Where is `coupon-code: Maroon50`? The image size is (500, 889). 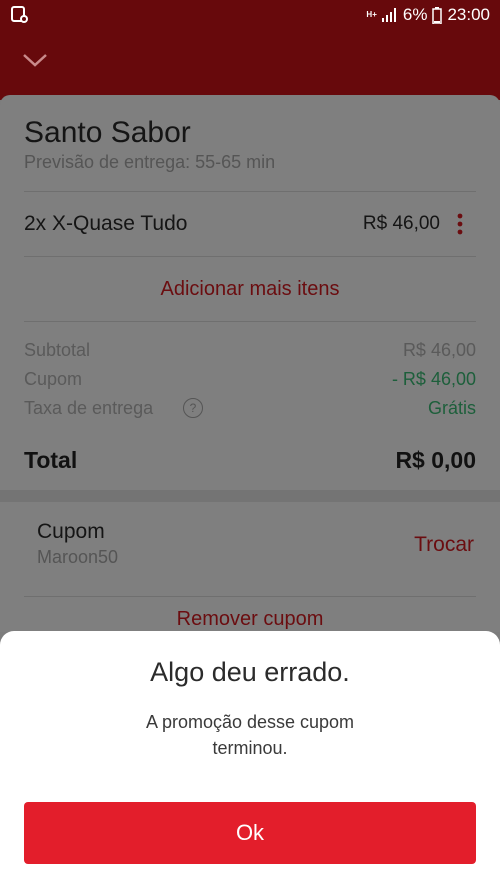 coupon-code: Maroon50 is located at coordinates (78, 557).